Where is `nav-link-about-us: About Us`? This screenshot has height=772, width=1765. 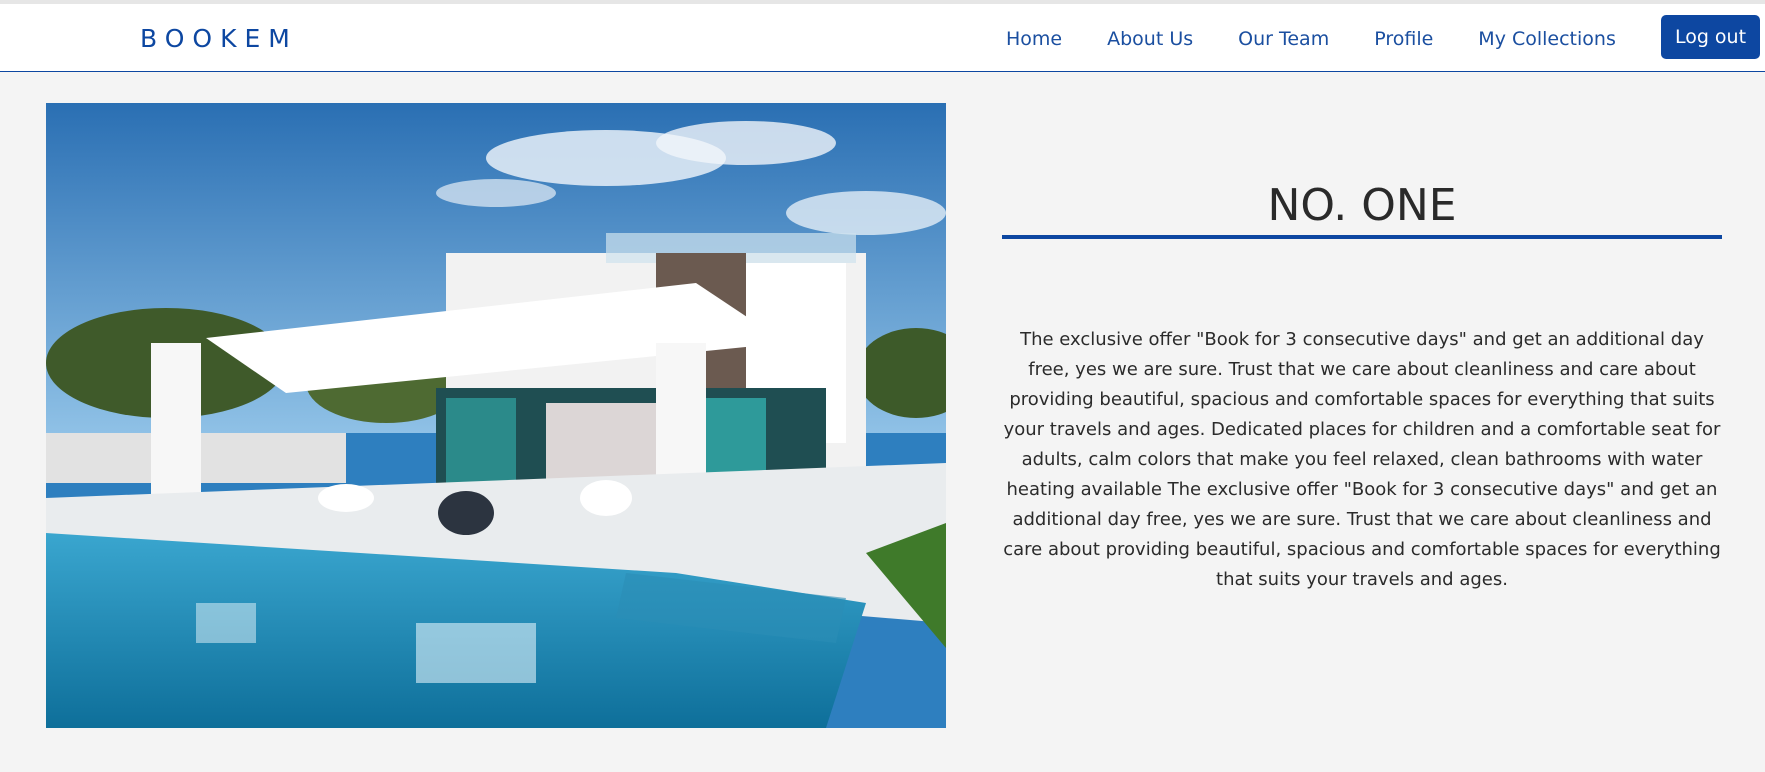
nav-link-about-us: About Us is located at coordinates (1150, 39).